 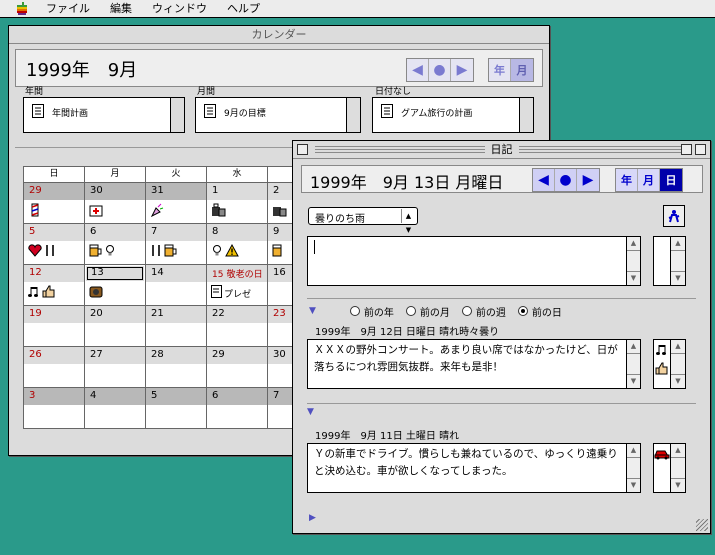 I want to click on menu-window: ウィンドウ, so click(x=179, y=8).